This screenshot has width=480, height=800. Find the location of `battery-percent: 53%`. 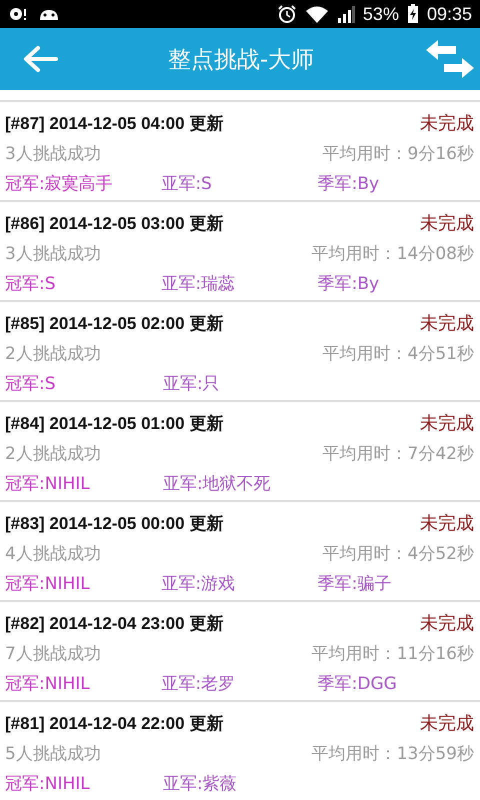

battery-percent: 53% is located at coordinates (380, 14).